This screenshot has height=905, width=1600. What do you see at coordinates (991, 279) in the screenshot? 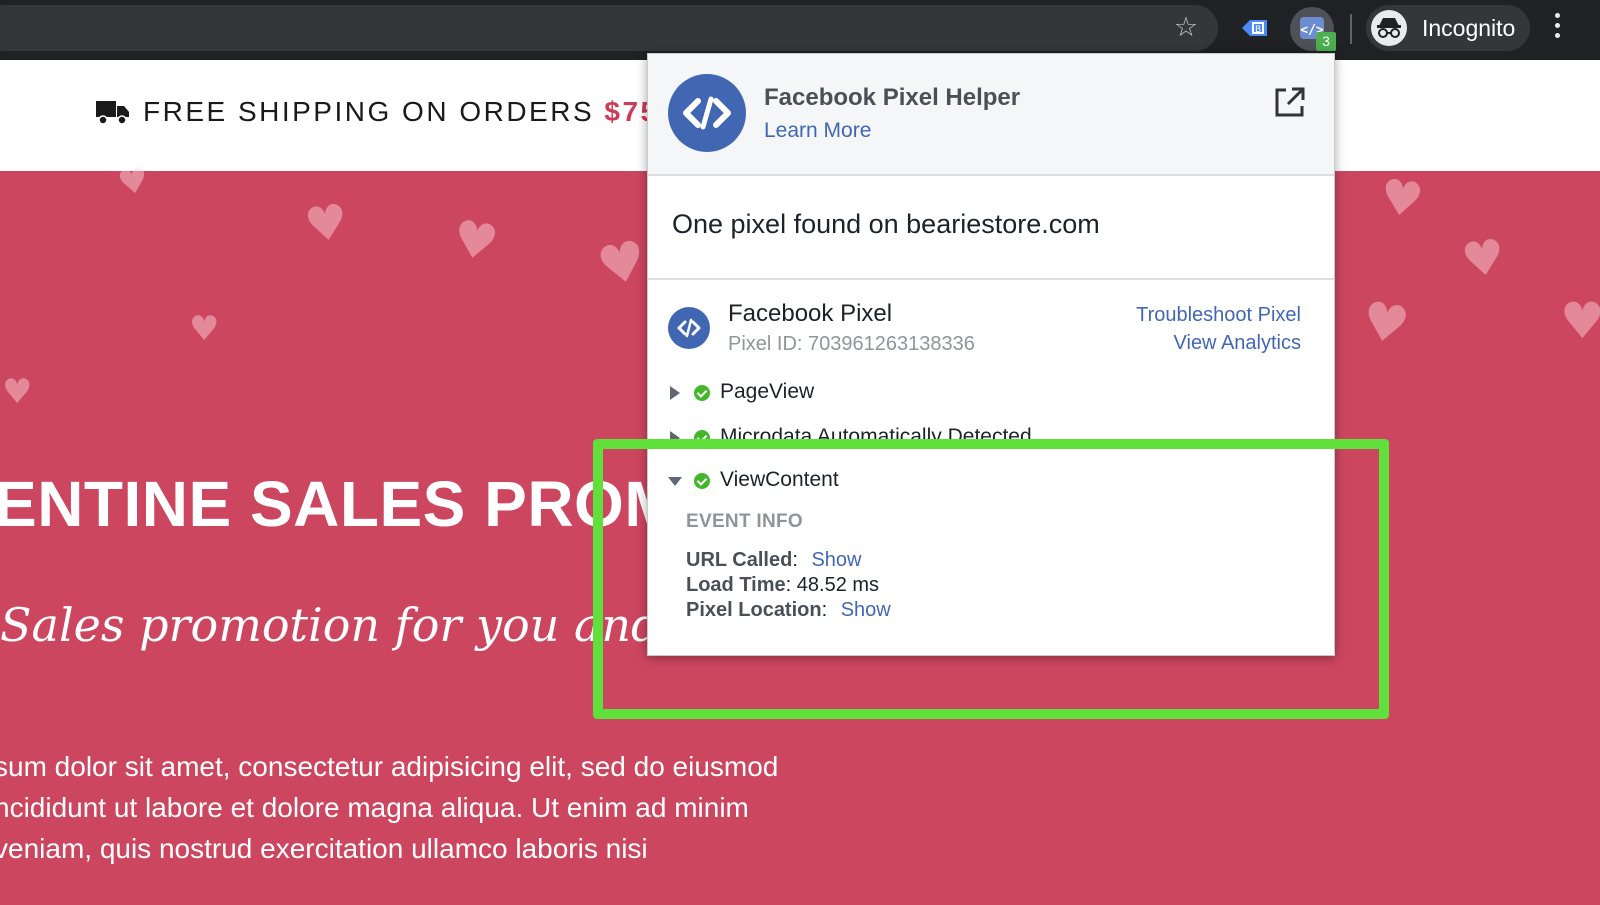
I see `divider` at bounding box center [991, 279].